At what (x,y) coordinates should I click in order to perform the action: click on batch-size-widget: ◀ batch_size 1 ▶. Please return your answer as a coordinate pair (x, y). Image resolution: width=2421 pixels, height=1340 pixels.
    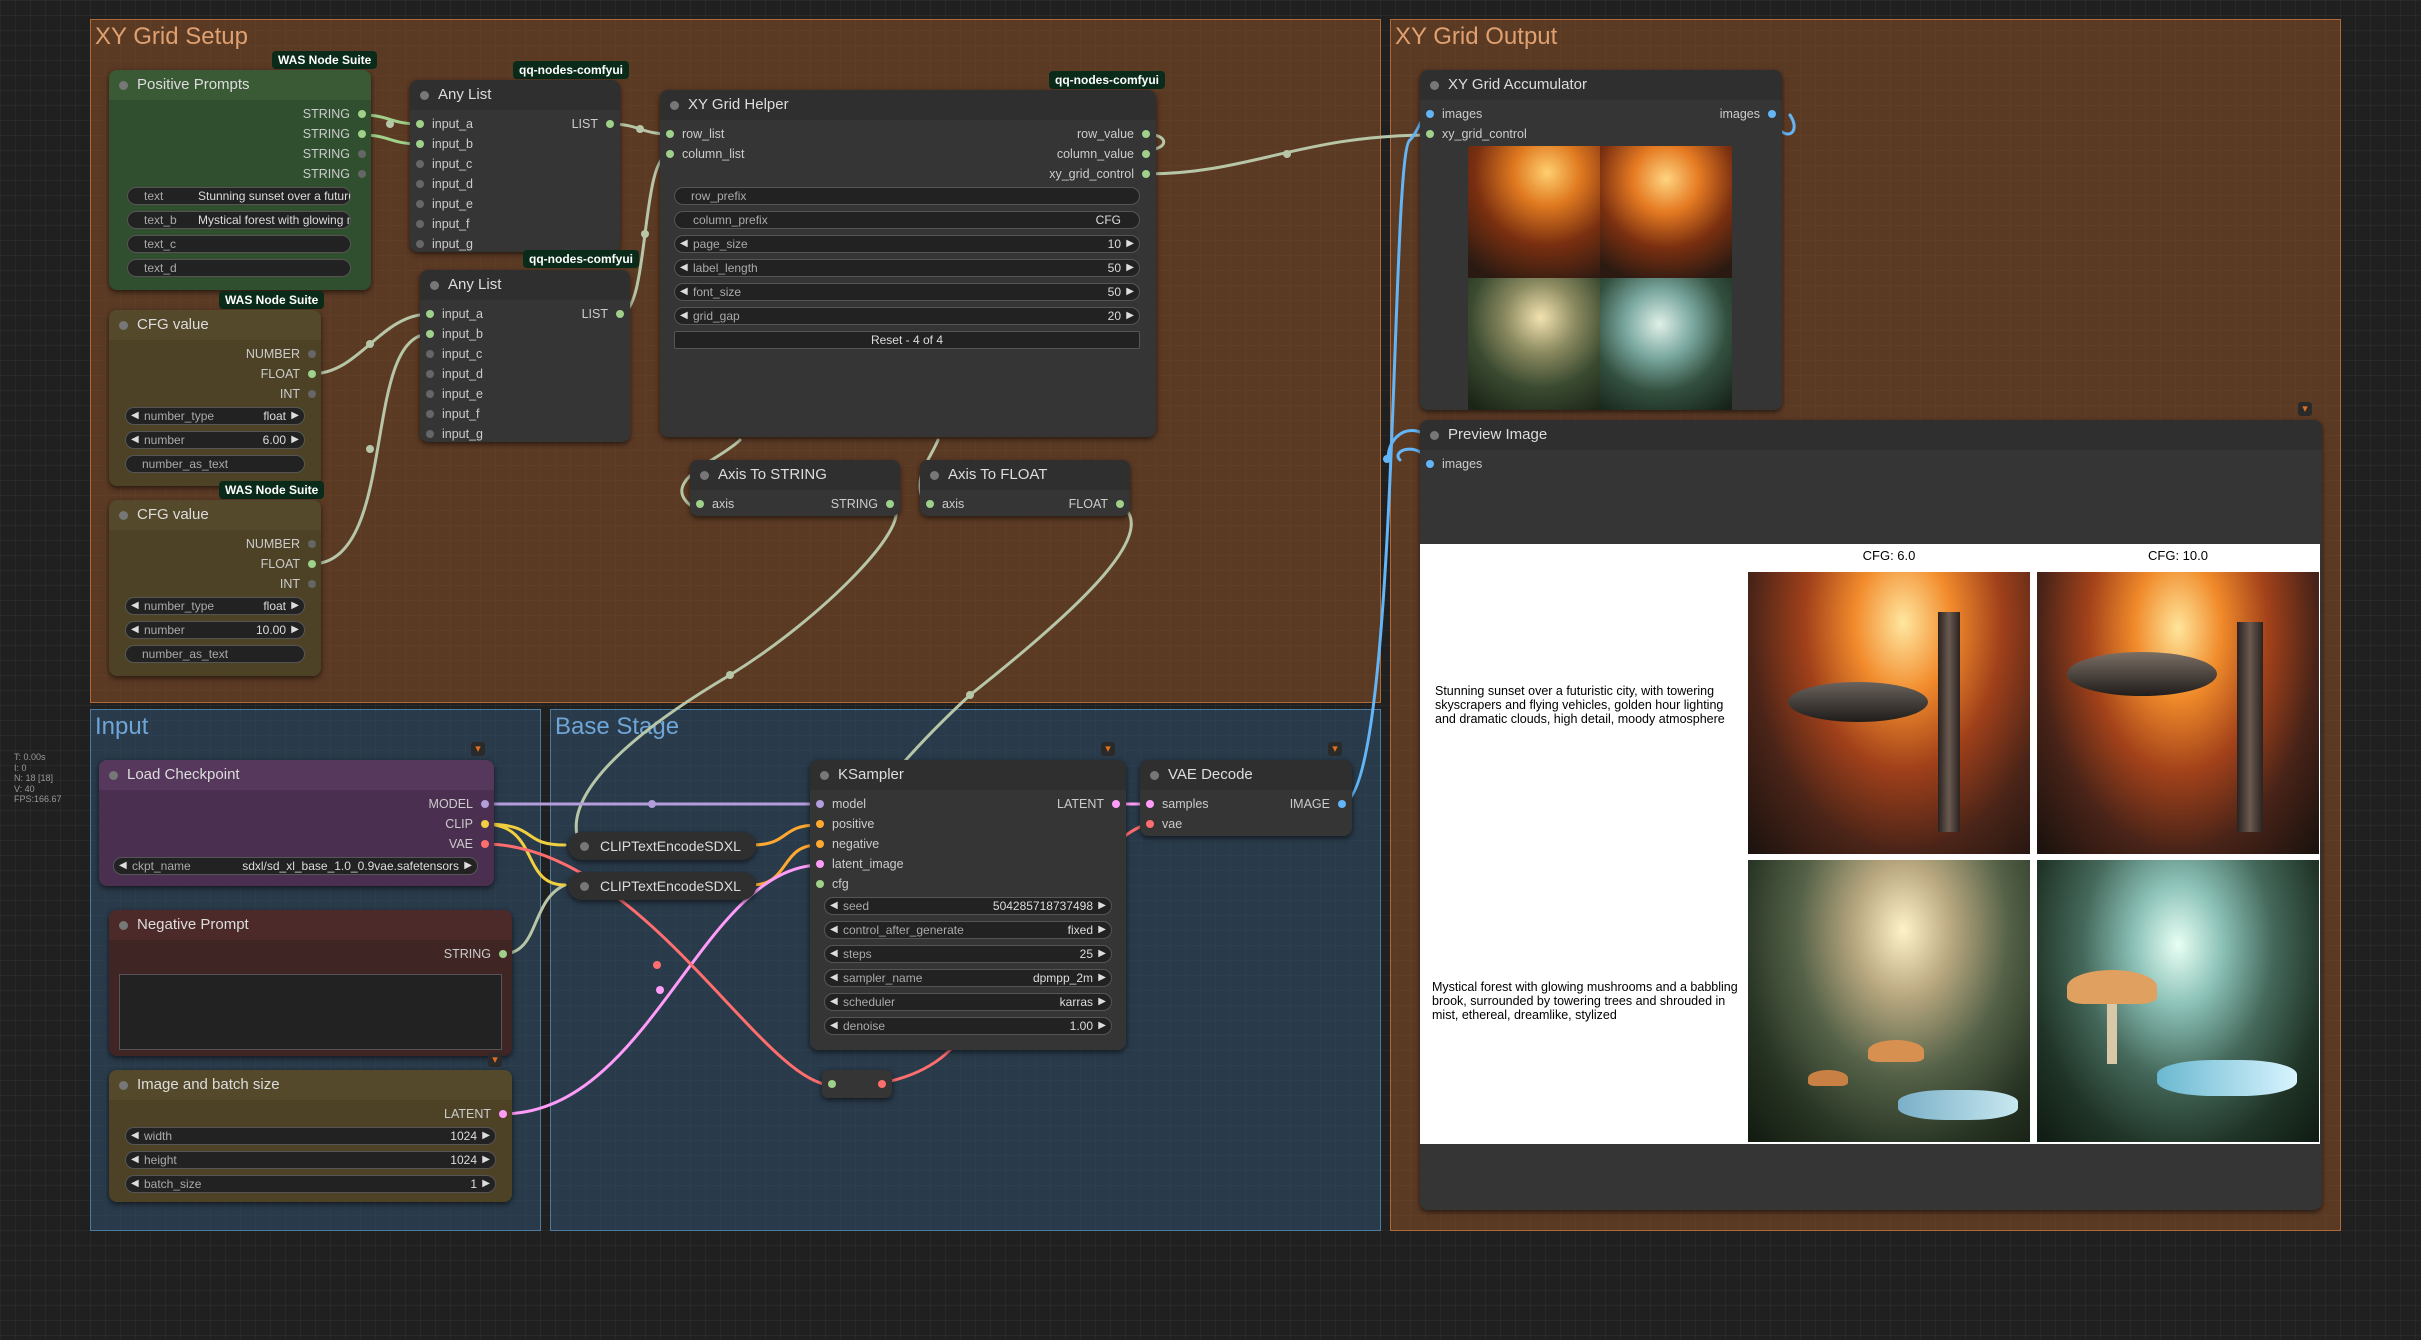
    Looking at the image, I should click on (310, 1184).